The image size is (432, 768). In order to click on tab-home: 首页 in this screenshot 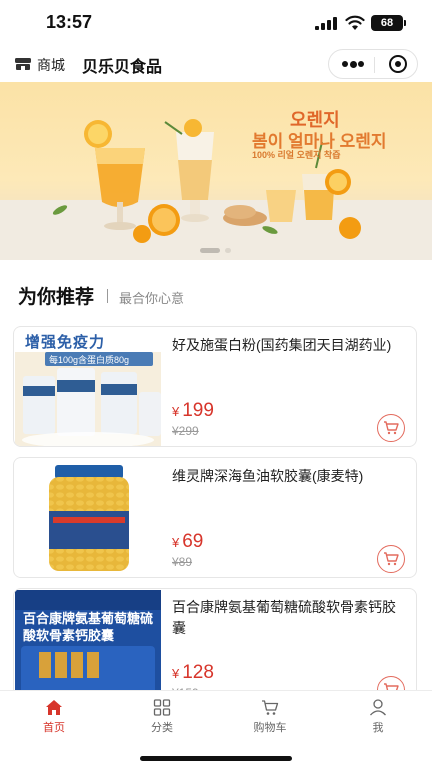, I will do `click(54, 715)`.